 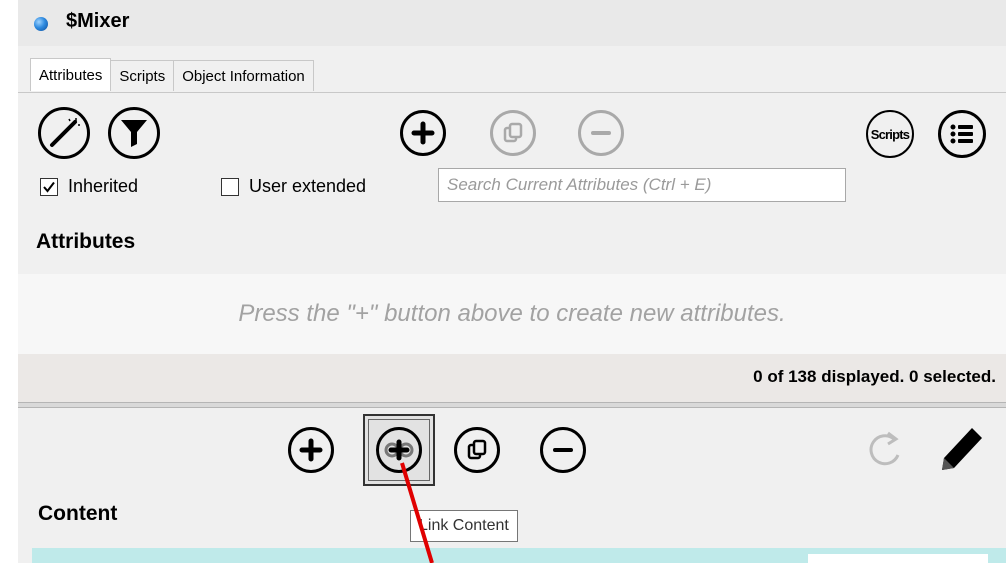 What do you see at coordinates (464, 526) in the screenshot?
I see `link-content-tooltip: Link Content` at bounding box center [464, 526].